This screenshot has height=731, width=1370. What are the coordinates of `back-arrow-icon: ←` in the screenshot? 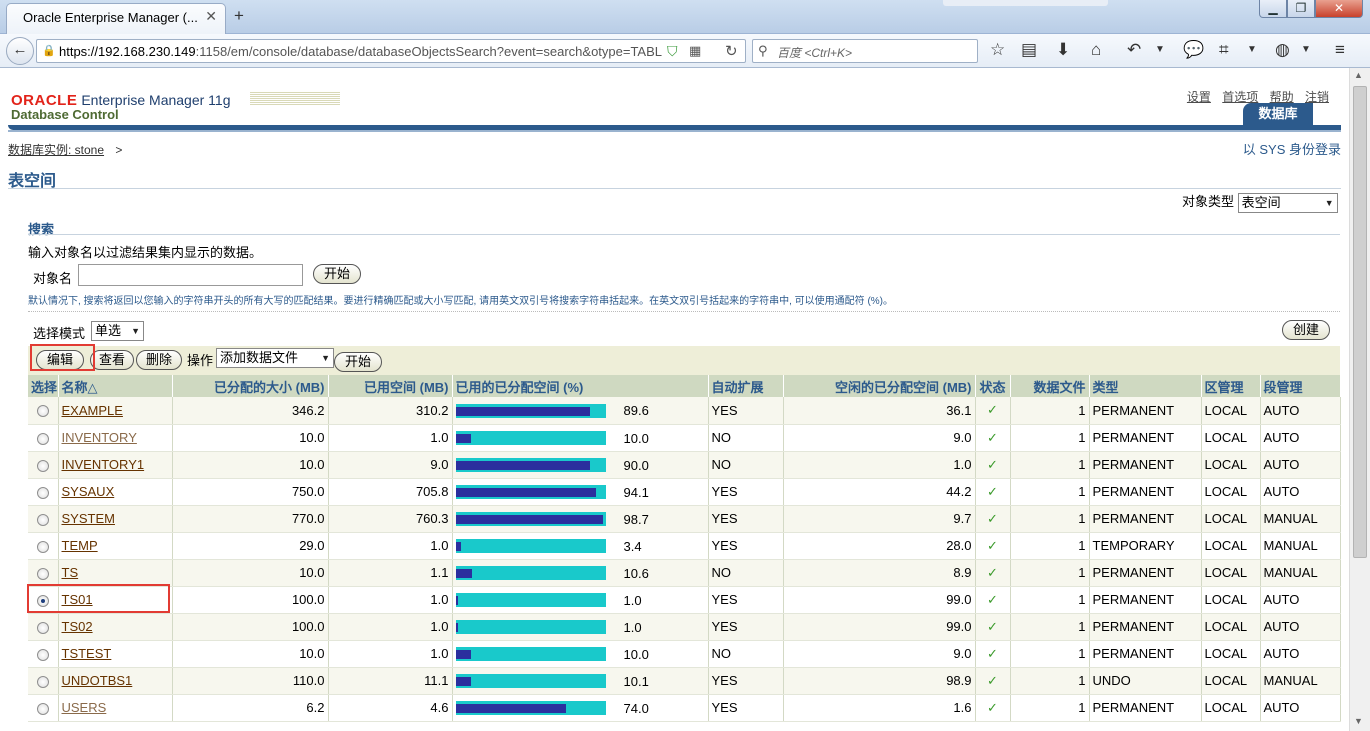 It's located at (20, 51).